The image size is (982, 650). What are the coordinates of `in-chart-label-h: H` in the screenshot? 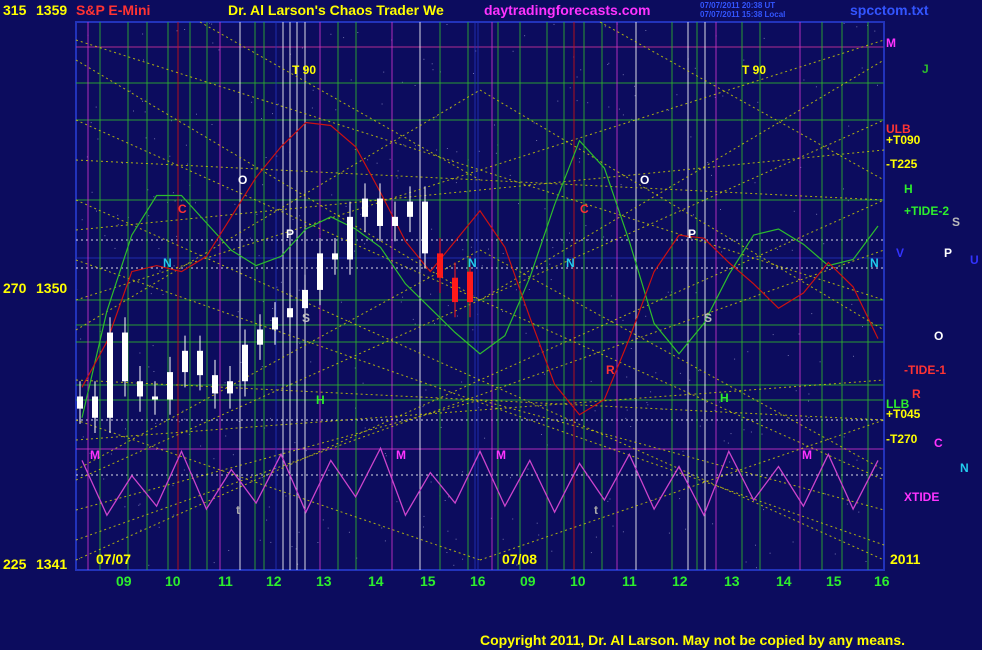 It's located at (724, 398).